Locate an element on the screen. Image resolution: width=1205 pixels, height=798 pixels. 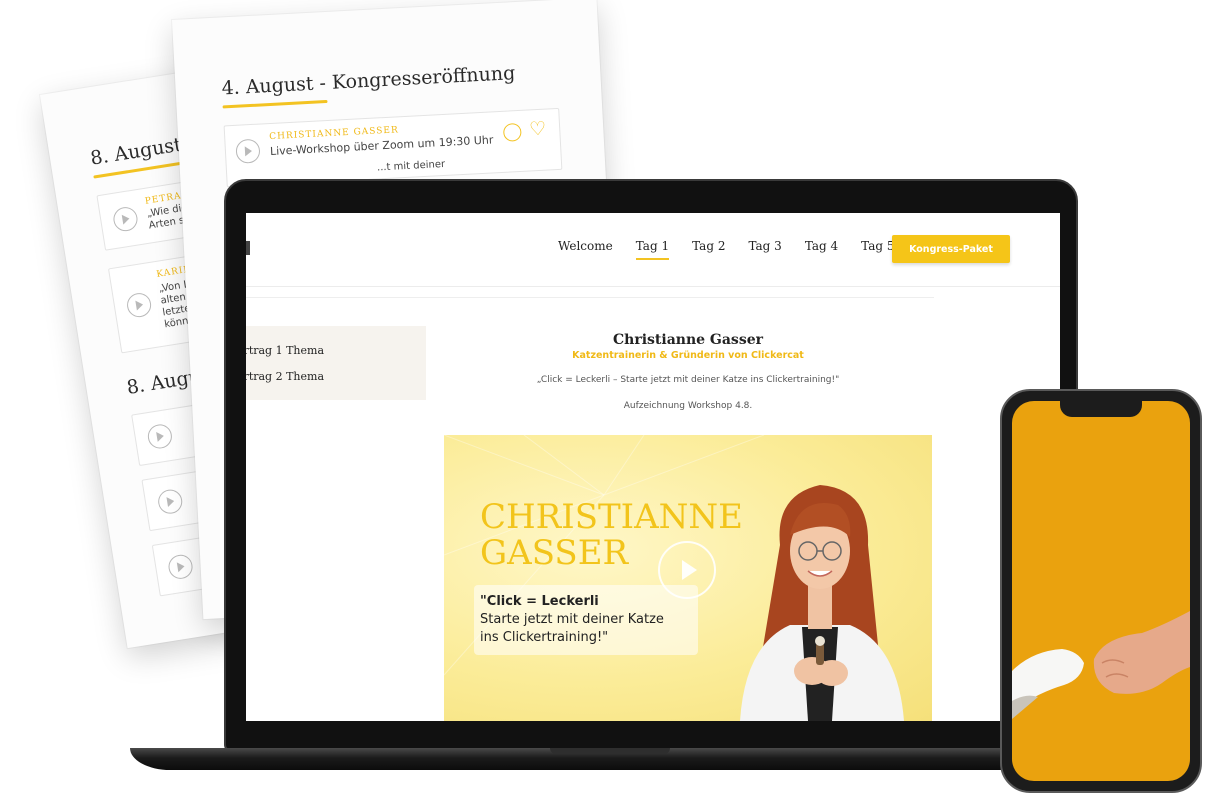
phone-screen is located at coordinates (1101, 591).